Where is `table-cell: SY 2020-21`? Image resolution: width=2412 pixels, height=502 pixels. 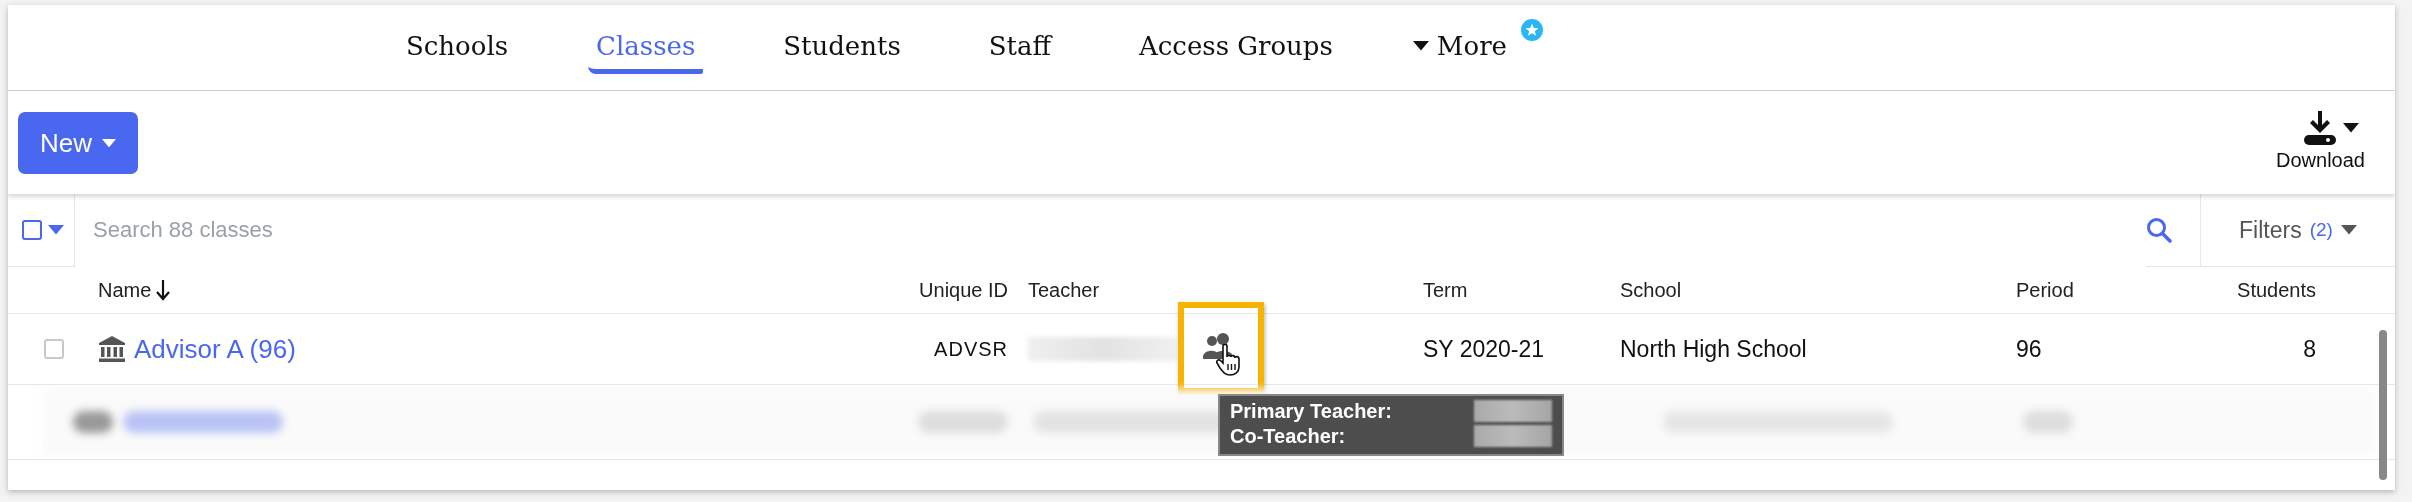
table-cell: SY 2020-21 is located at coordinates (1484, 349).